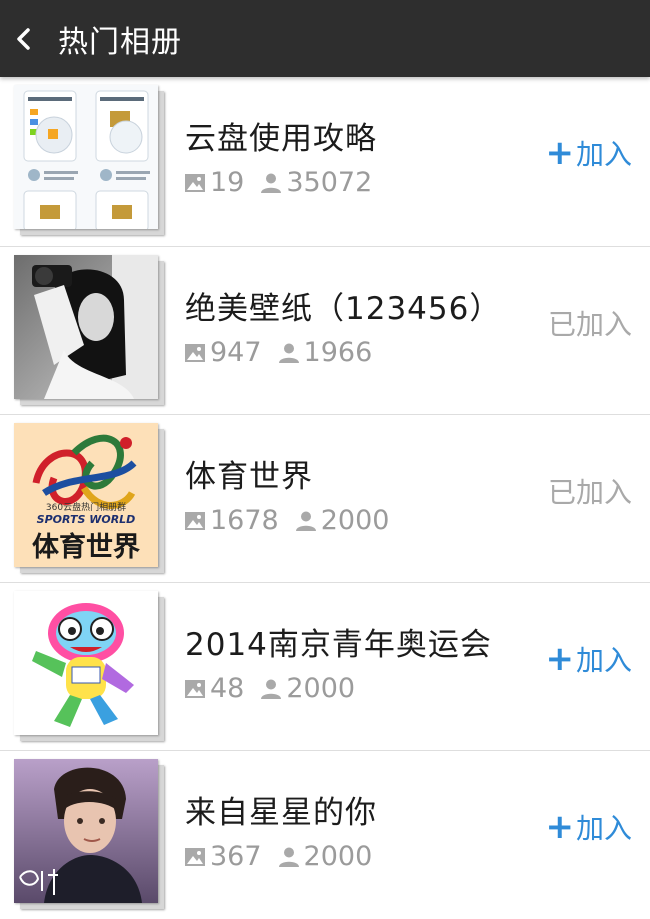 The width and height of the screenshot is (650, 919). I want to click on back-button, so click(24, 38).